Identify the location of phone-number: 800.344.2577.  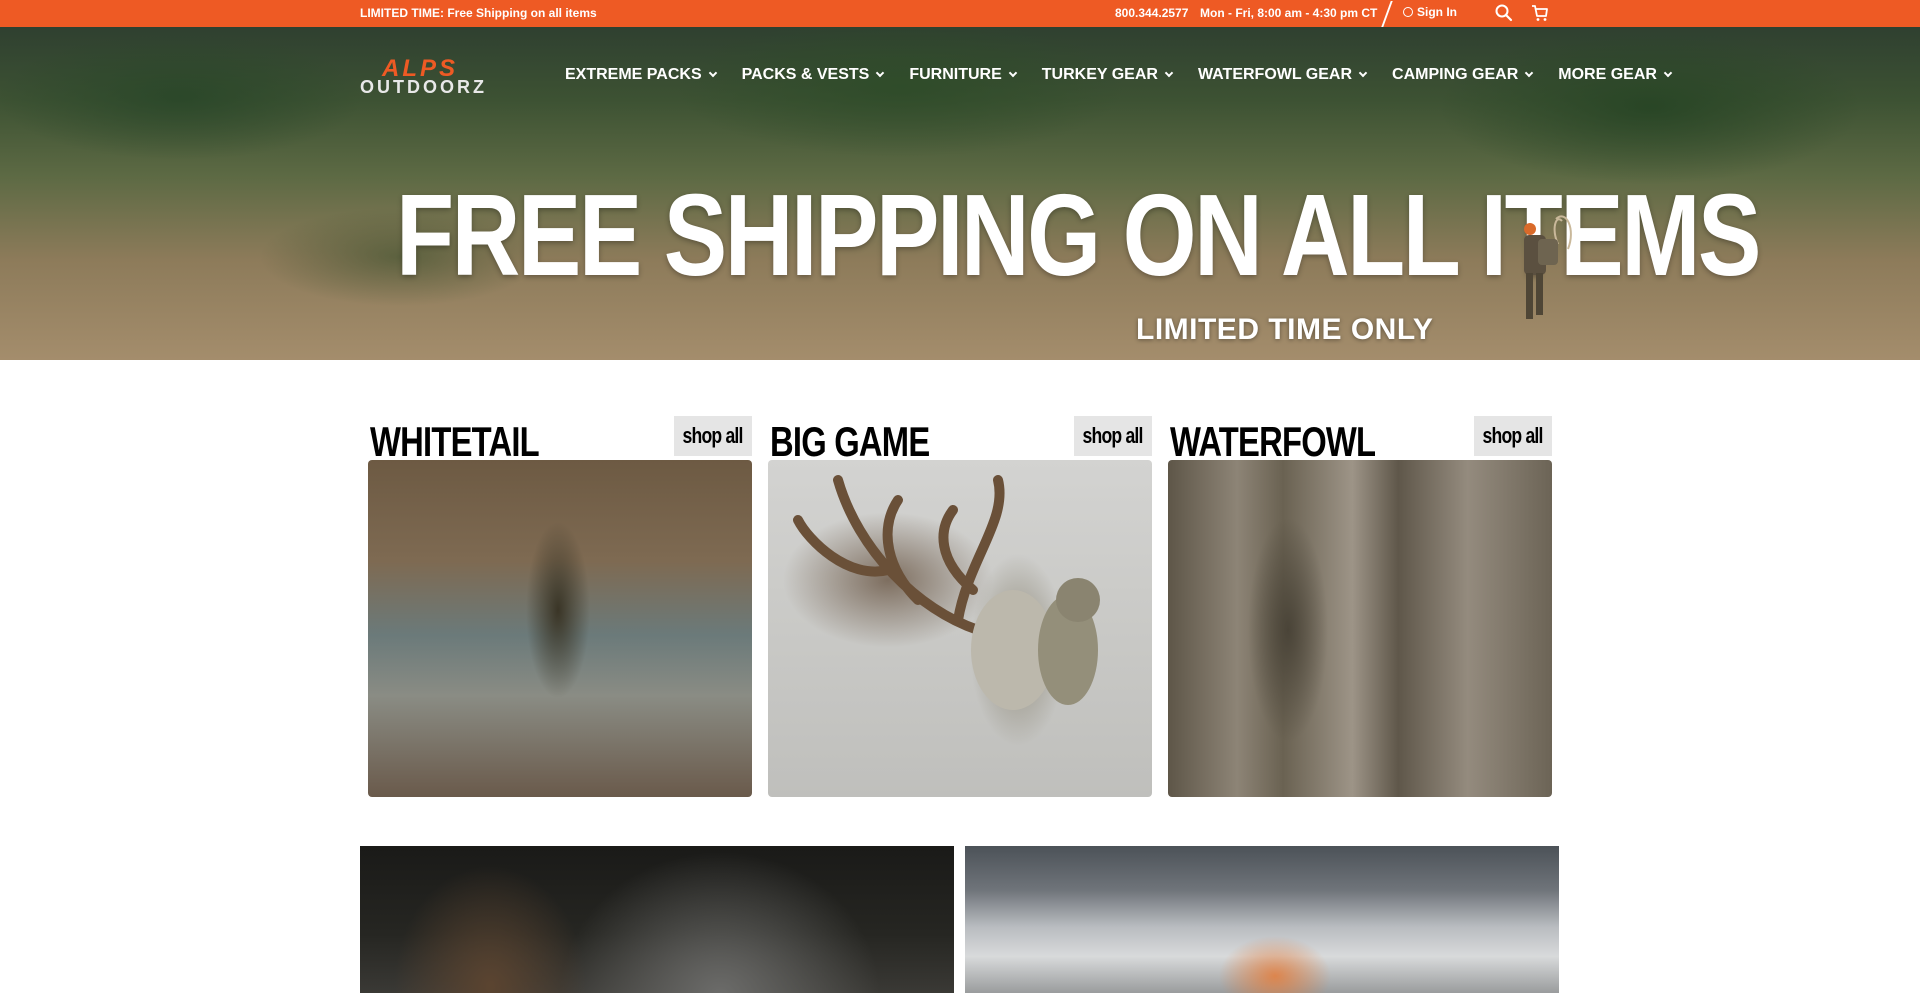
(1151, 13).